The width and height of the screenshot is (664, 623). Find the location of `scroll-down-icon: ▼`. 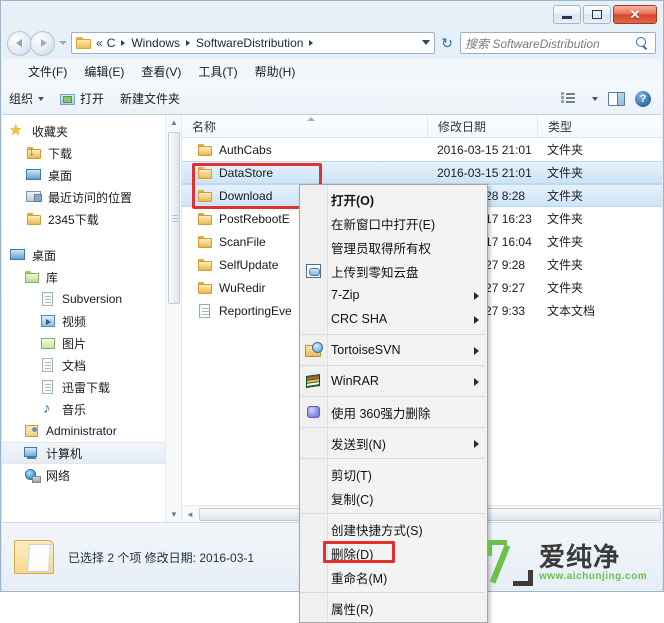

scroll-down-icon: ▼ is located at coordinates (173, 514).